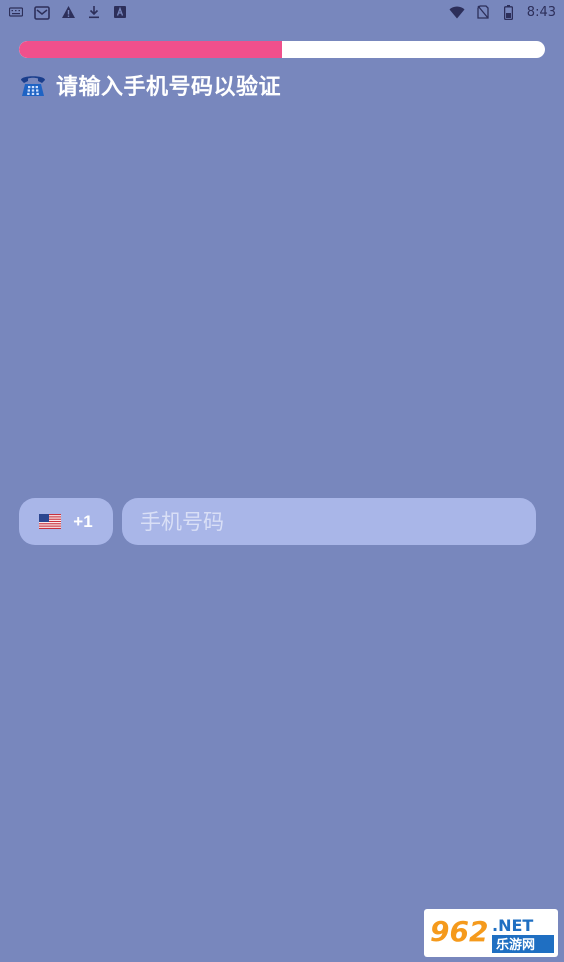 The image size is (564, 962). I want to click on download-icon, so click(94, 12).